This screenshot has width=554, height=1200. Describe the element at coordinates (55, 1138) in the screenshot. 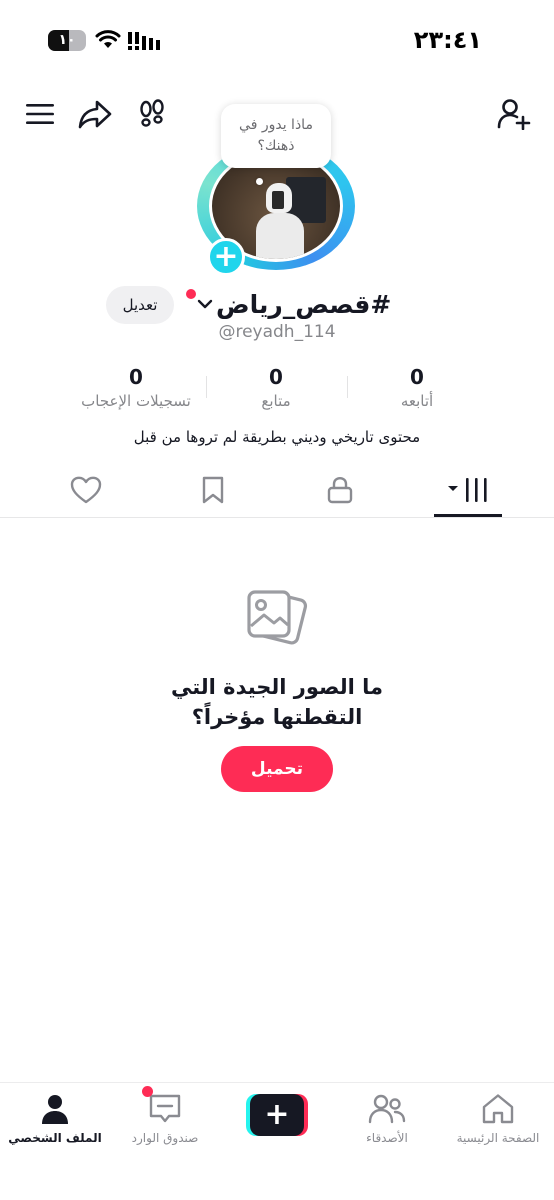

I see `nav-profile-label: الملف الشخصي` at that location.